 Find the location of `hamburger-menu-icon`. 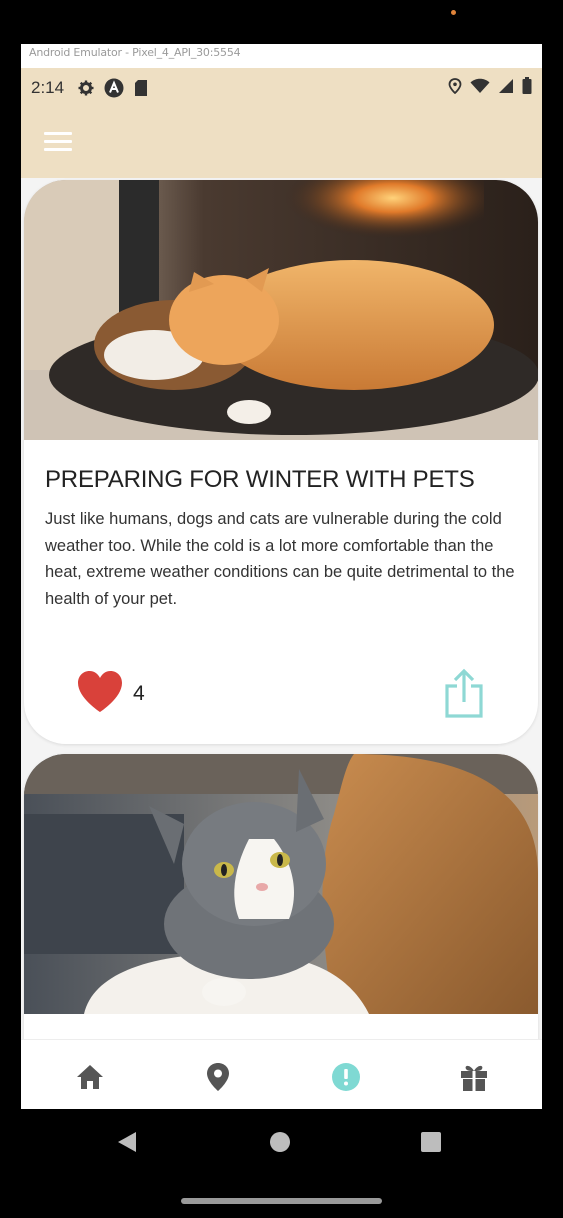

hamburger-menu-icon is located at coordinates (58, 142).